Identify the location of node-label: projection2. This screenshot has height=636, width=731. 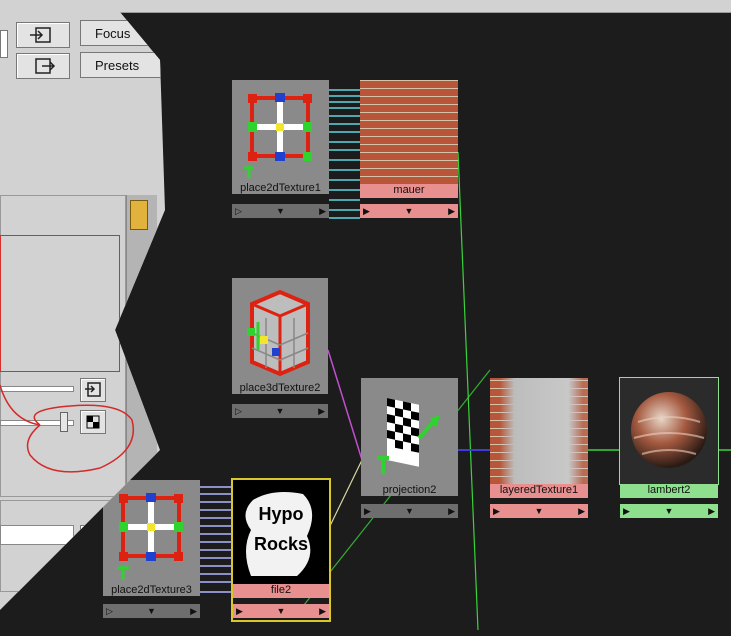
(409, 490).